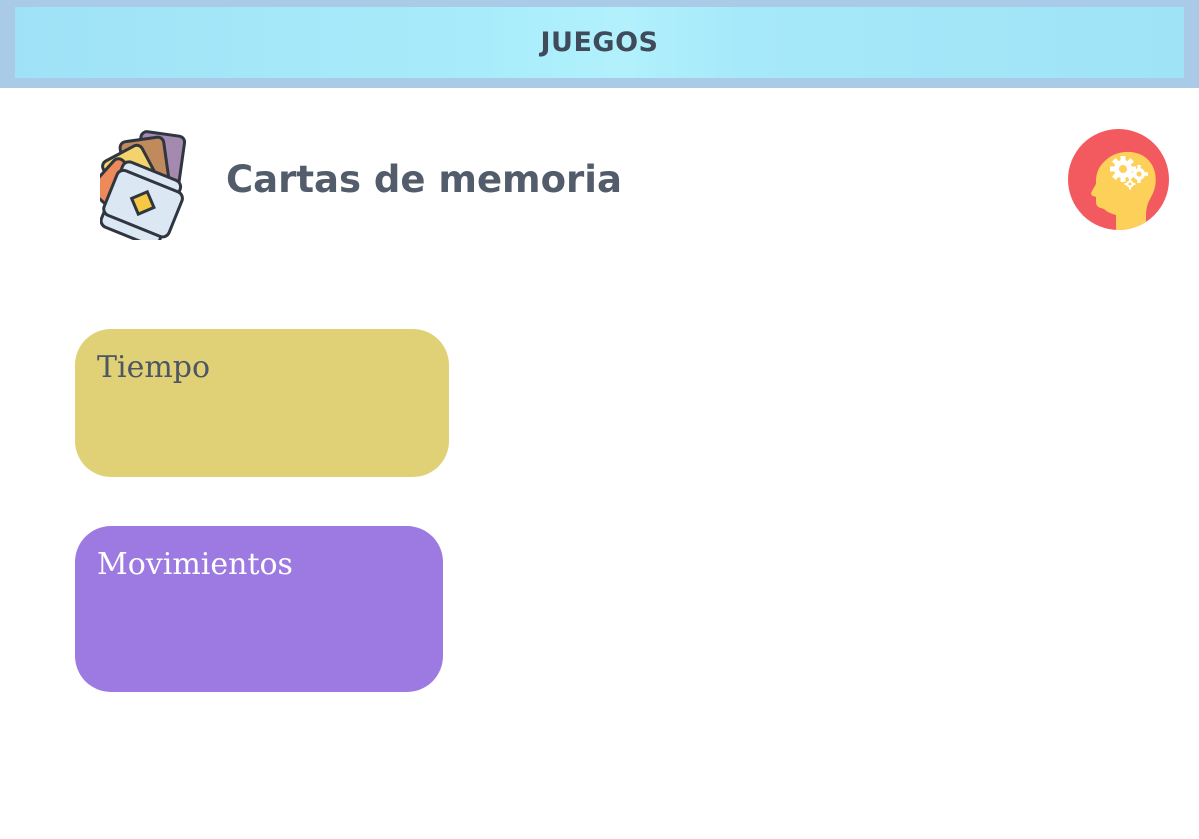 The image size is (1199, 839). I want to click on moves-label: Movimientos, so click(195, 564).